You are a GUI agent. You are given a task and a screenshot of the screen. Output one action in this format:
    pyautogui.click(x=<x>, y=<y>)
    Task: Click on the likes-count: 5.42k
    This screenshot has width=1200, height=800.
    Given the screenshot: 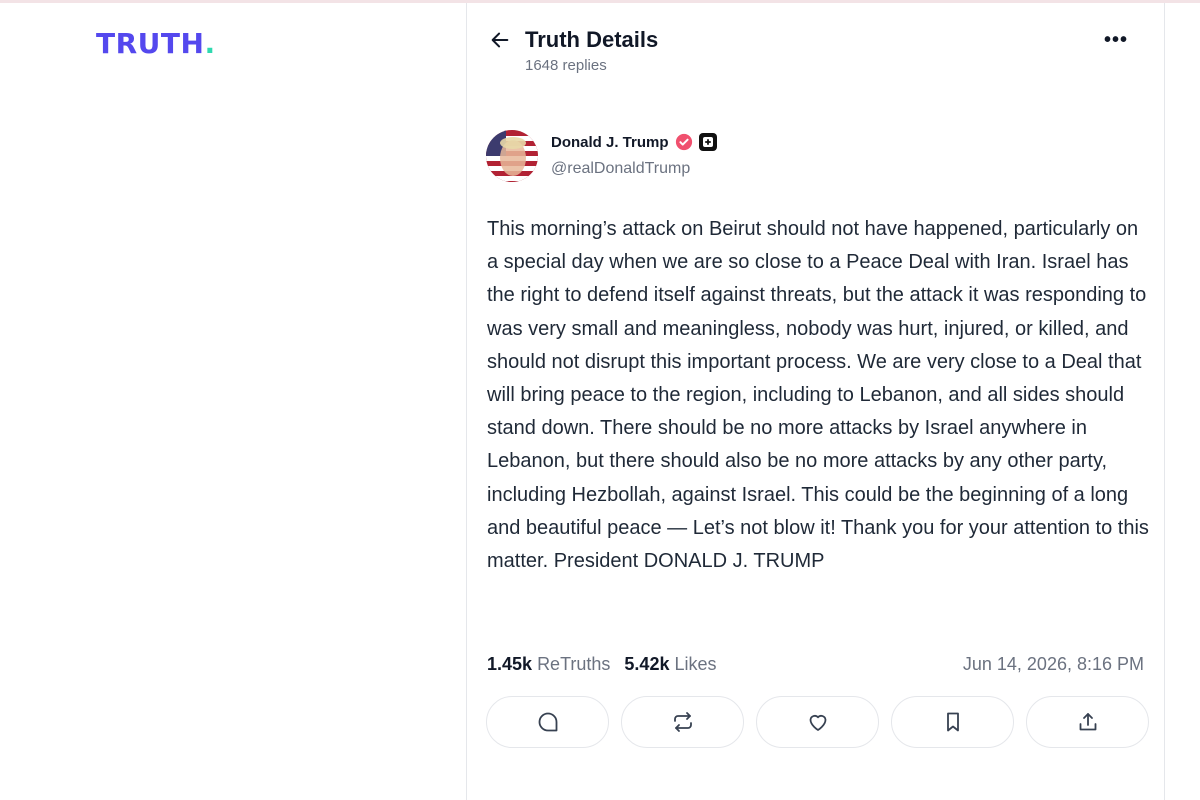 What is the action you would take?
    pyautogui.click(x=647, y=664)
    